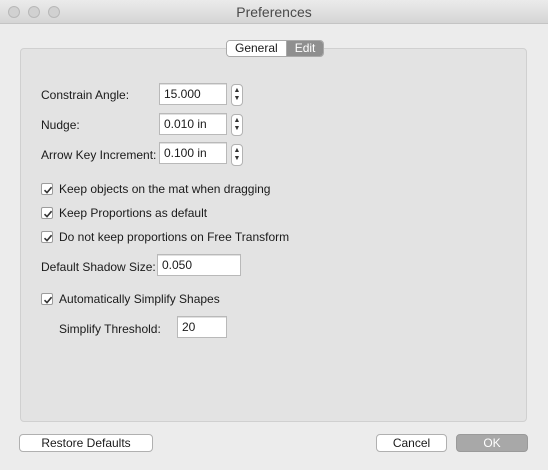  I want to click on auto-simplify-checkbox, so click(47, 299).